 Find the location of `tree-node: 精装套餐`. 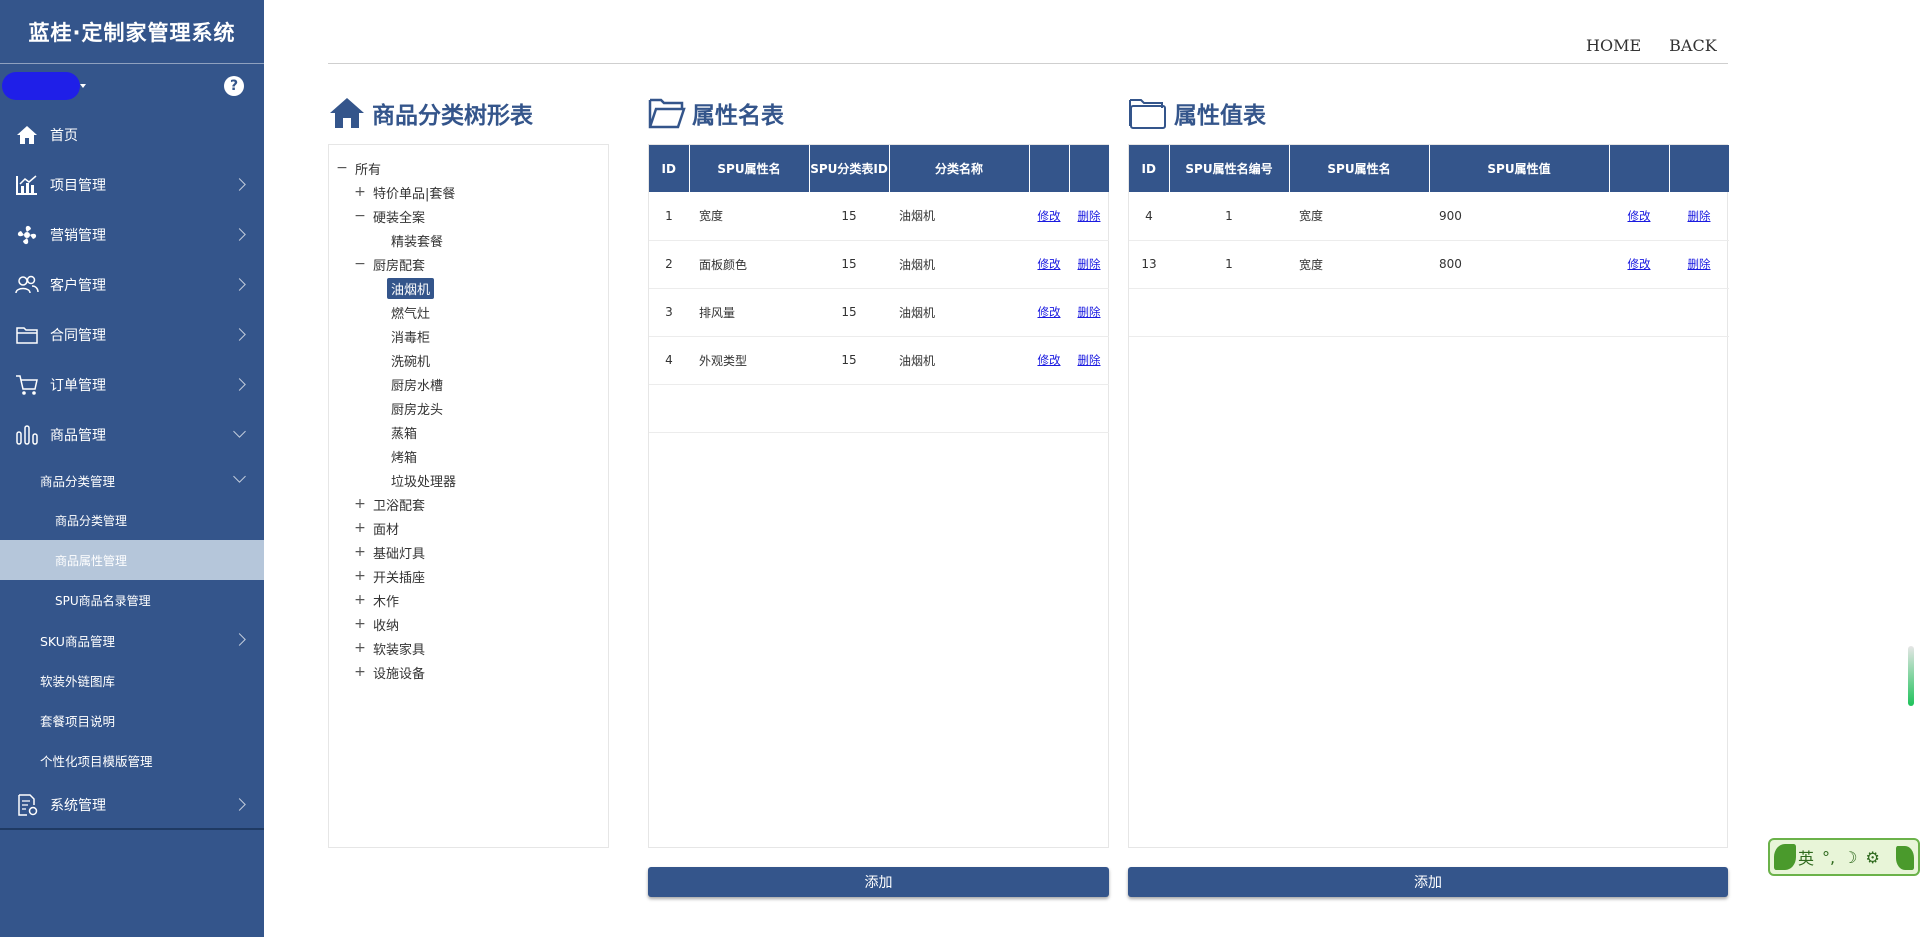

tree-node: 精装套餐 is located at coordinates (408, 240).